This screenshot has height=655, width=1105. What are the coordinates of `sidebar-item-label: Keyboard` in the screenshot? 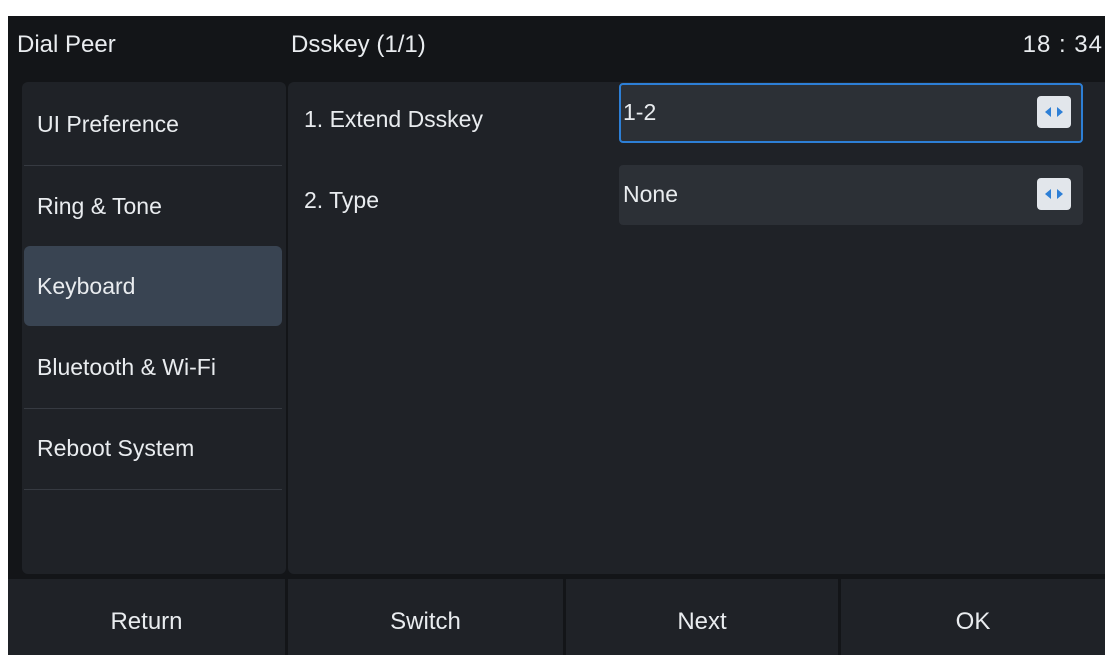 It's located at (86, 286).